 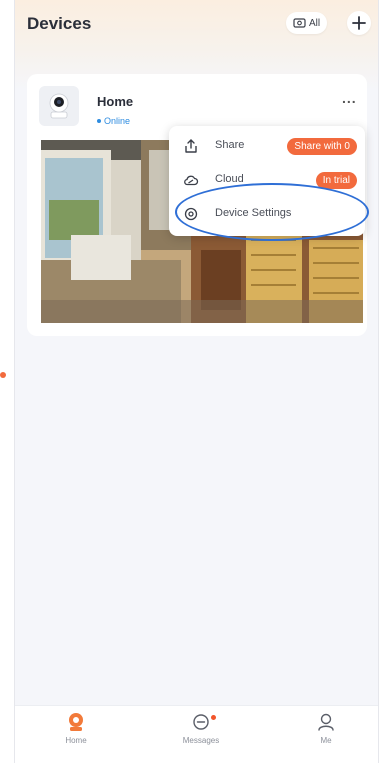 I want to click on device-name: Home, so click(x=115, y=101).